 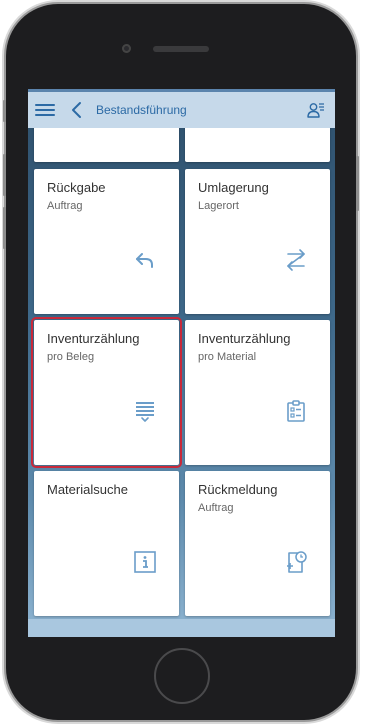 What do you see at coordinates (141, 110) in the screenshot?
I see `page-title: Bestandsführung` at bounding box center [141, 110].